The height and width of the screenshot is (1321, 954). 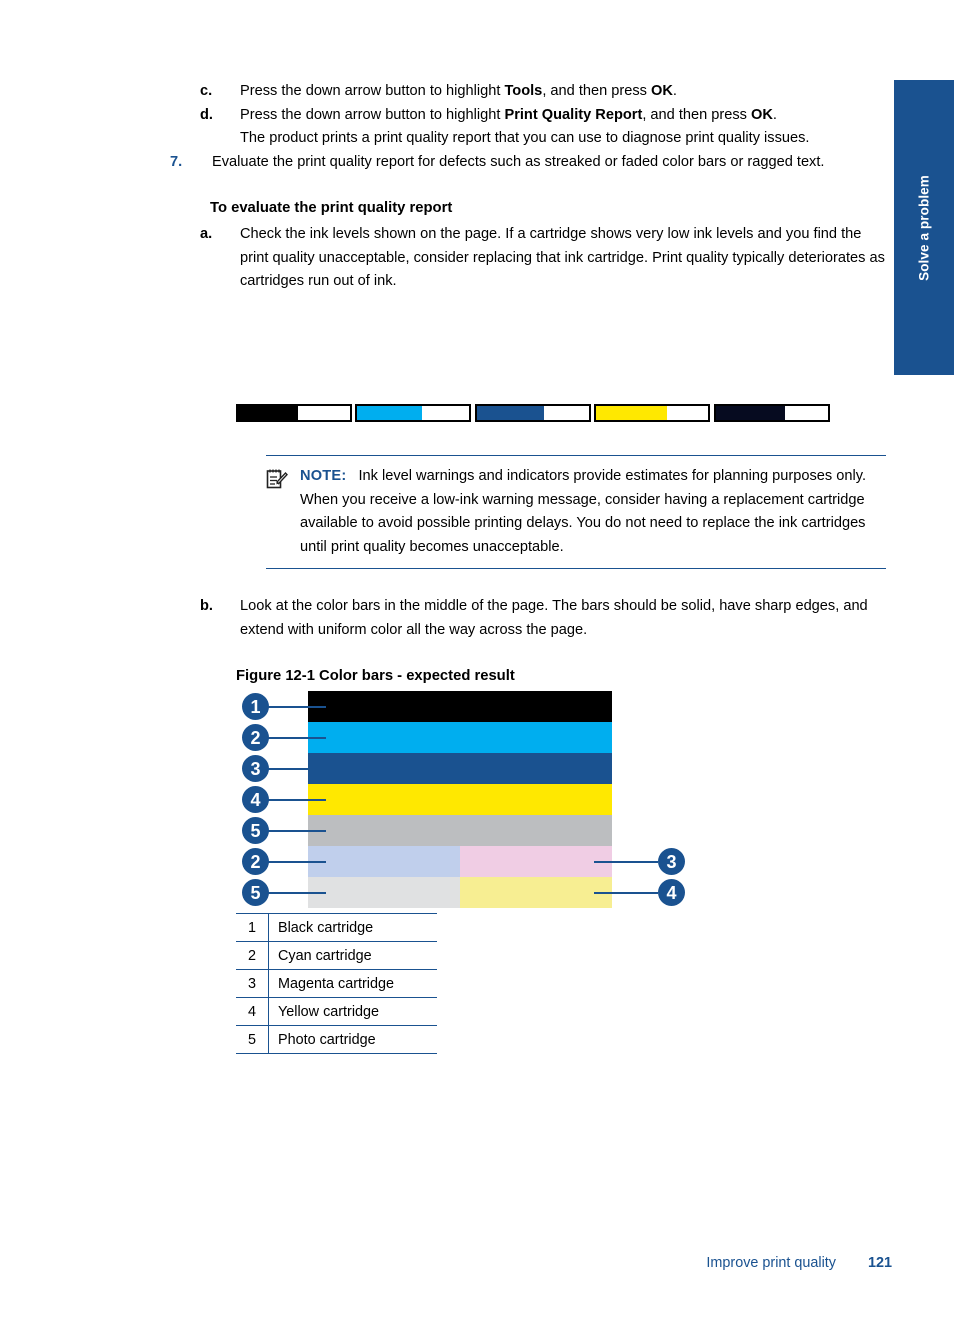 I want to click on color-bars-figure: 1 2 3 4 5 2 3 5 4, so click(x=461, y=799).